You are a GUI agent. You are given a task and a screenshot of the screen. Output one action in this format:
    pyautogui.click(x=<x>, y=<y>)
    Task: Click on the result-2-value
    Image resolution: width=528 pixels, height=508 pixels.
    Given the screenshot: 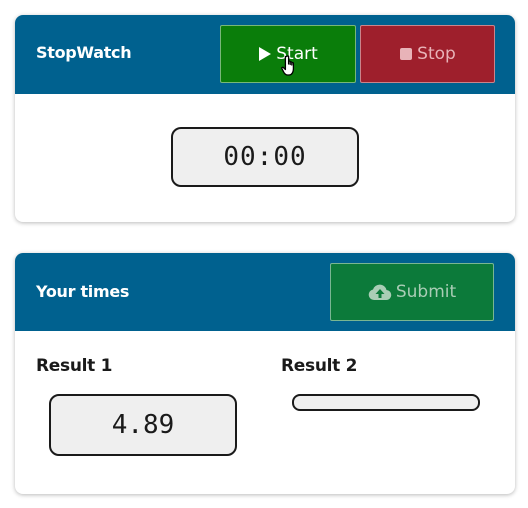 What is the action you would take?
    pyautogui.click(x=386, y=402)
    